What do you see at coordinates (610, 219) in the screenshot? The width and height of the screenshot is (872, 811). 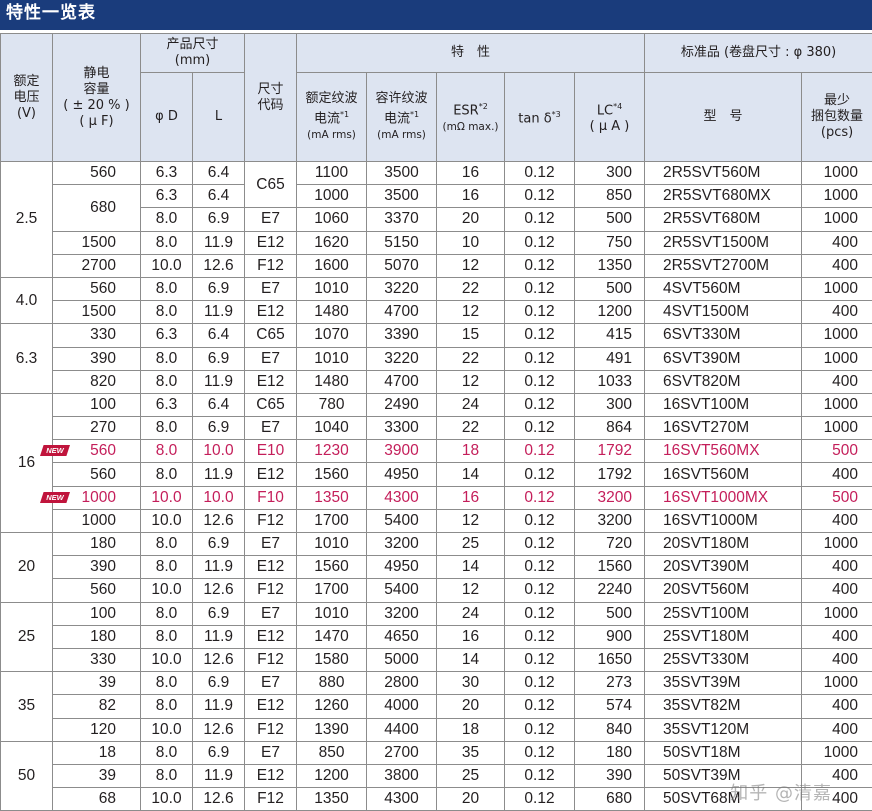 I see `lc-cell: 500` at bounding box center [610, 219].